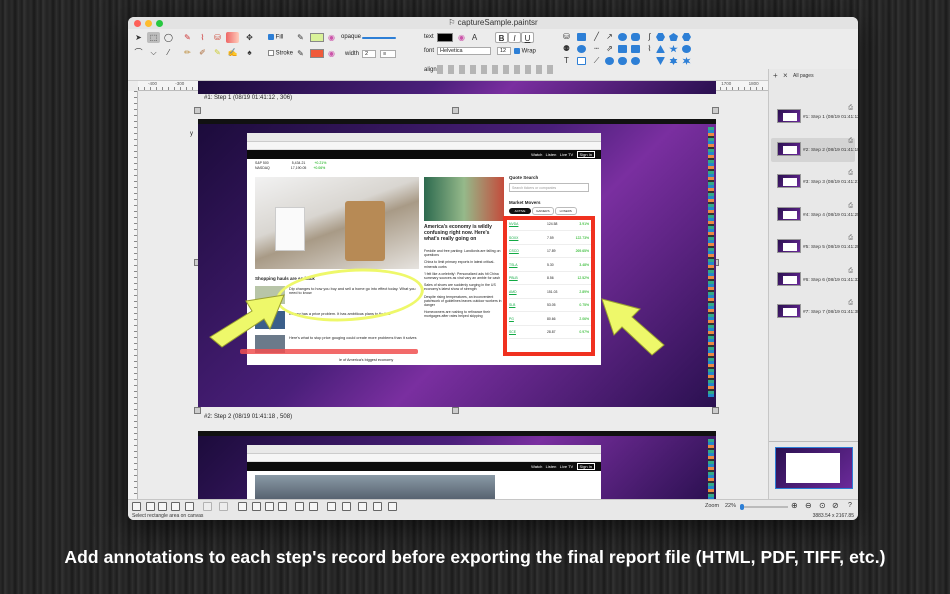  What do you see at coordinates (686, 49) in the screenshot?
I see `gear-shape-icon` at bounding box center [686, 49].